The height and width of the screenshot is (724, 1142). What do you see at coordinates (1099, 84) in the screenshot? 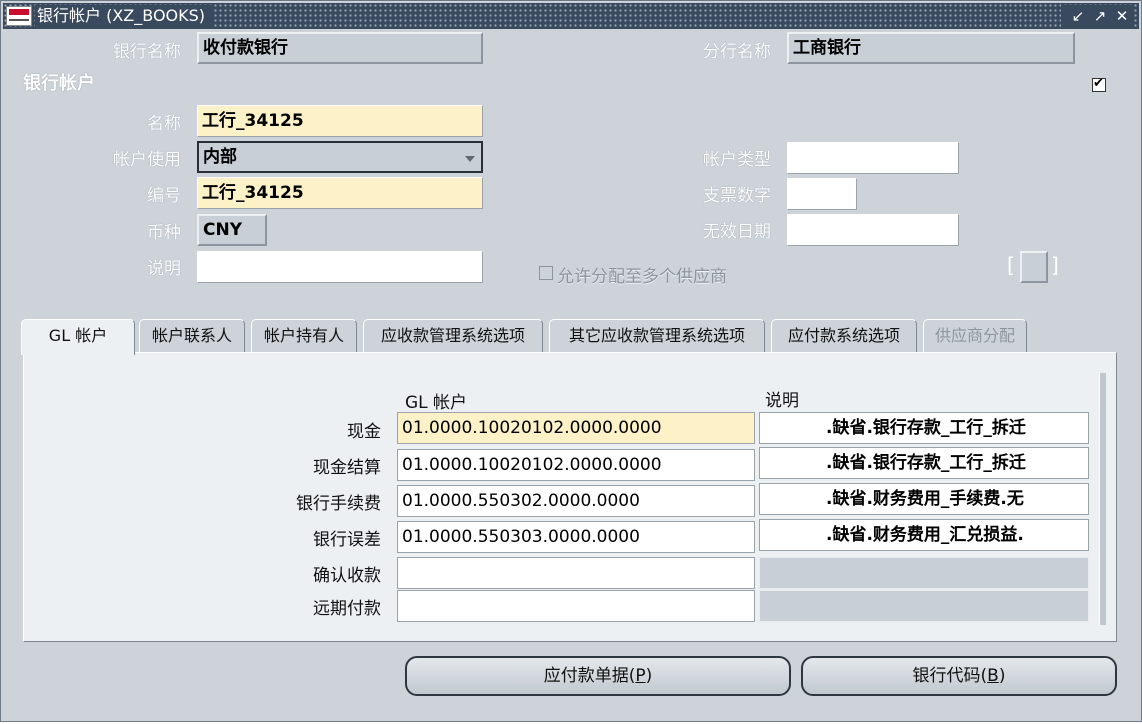
I see `section-checkbox` at bounding box center [1099, 84].